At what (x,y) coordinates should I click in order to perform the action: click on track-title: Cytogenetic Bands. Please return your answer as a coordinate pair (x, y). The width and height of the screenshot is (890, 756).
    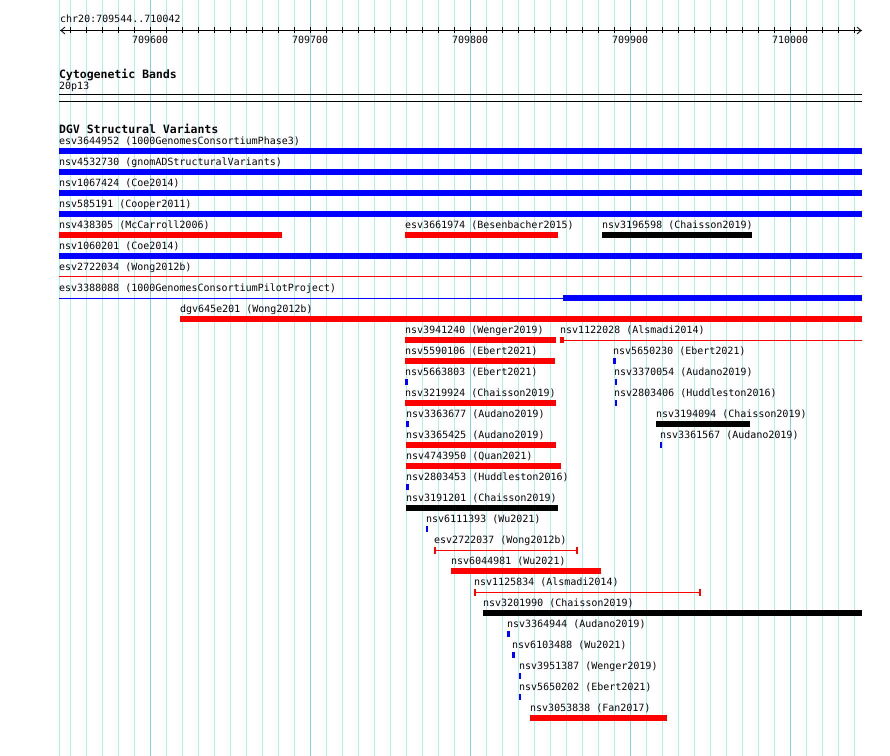
    Looking at the image, I should click on (118, 74).